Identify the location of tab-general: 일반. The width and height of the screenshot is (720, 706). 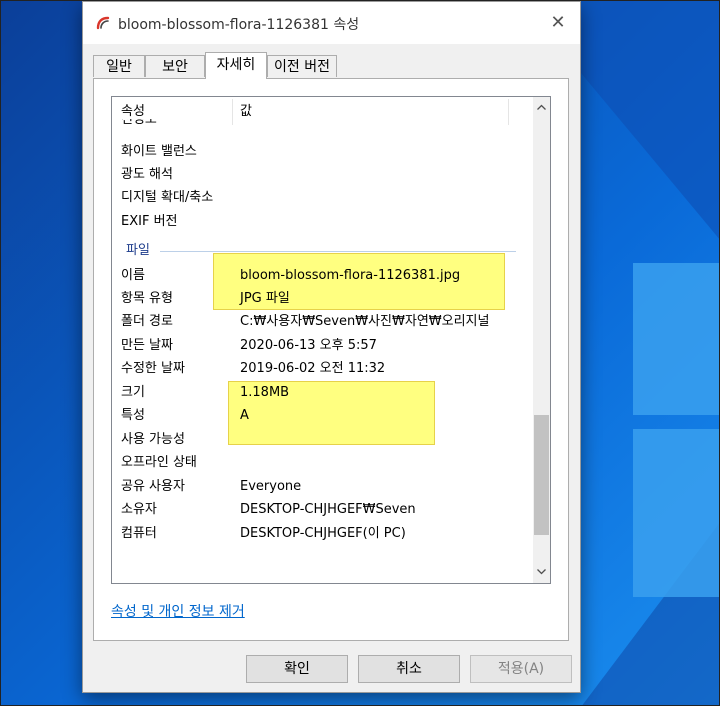
(119, 66).